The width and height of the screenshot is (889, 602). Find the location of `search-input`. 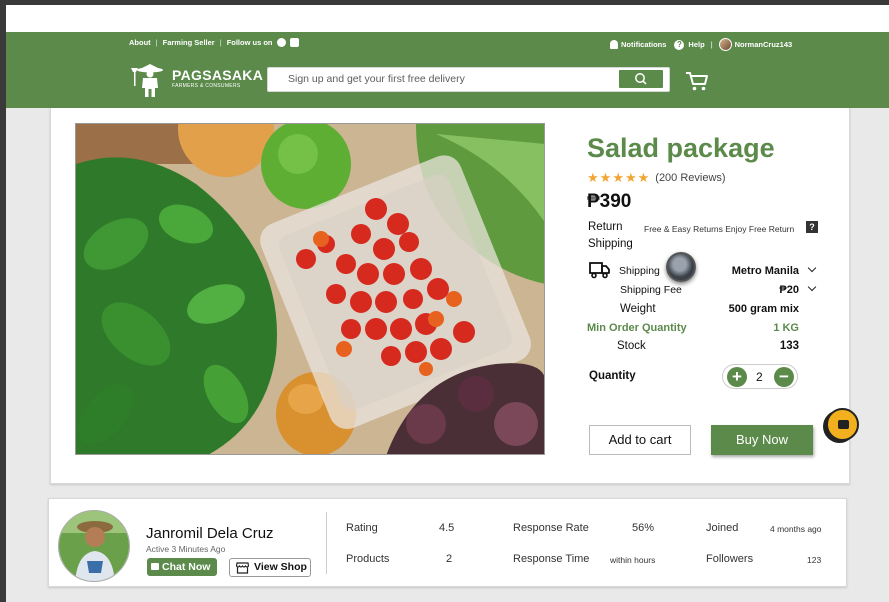

search-input is located at coordinates (448, 79).